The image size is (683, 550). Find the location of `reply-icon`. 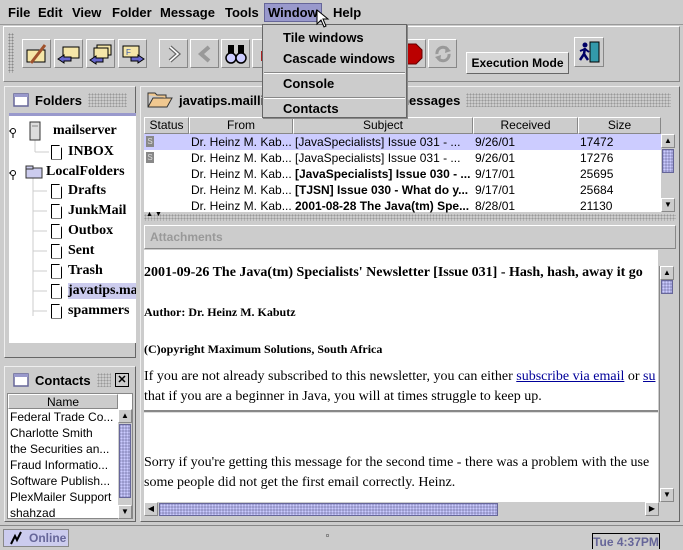

reply-icon is located at coordinates (67, 55).